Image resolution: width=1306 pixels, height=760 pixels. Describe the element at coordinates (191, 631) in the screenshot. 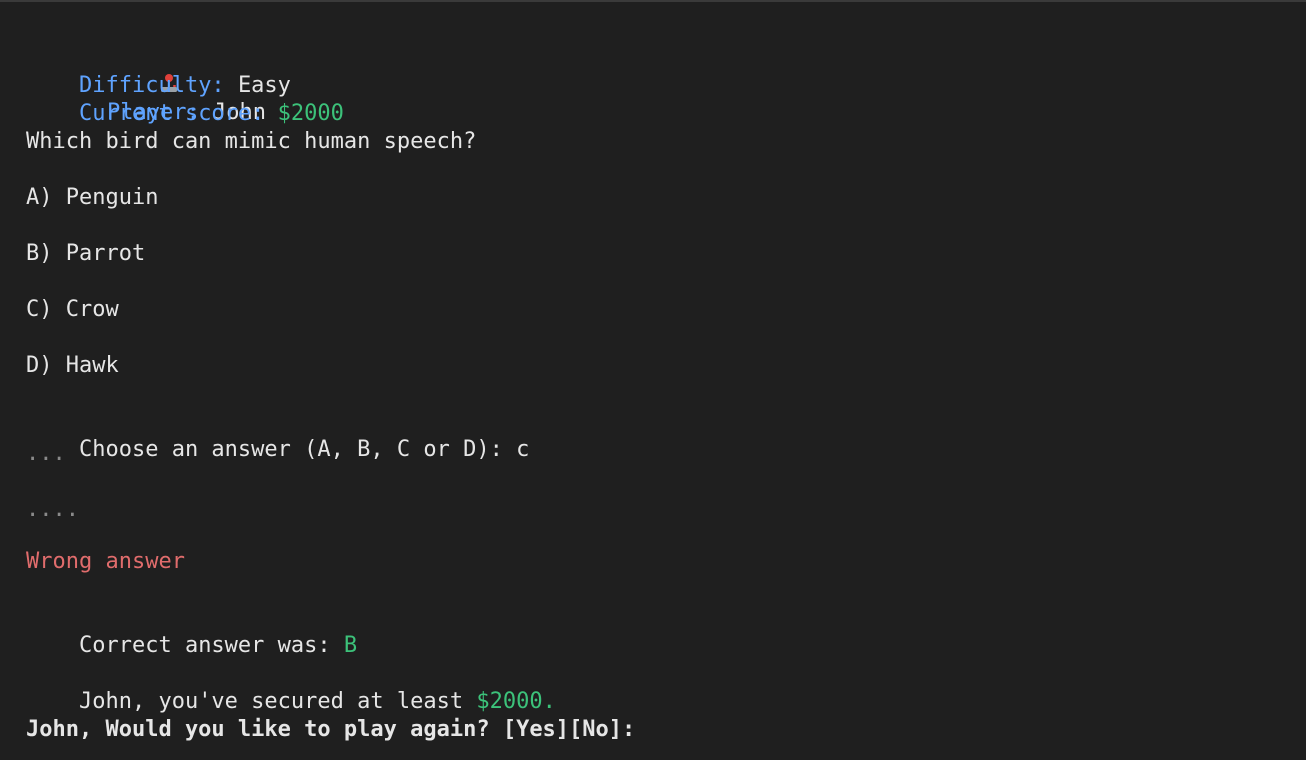

I see `correct-answer-line: Correct answer was: B` at that location.